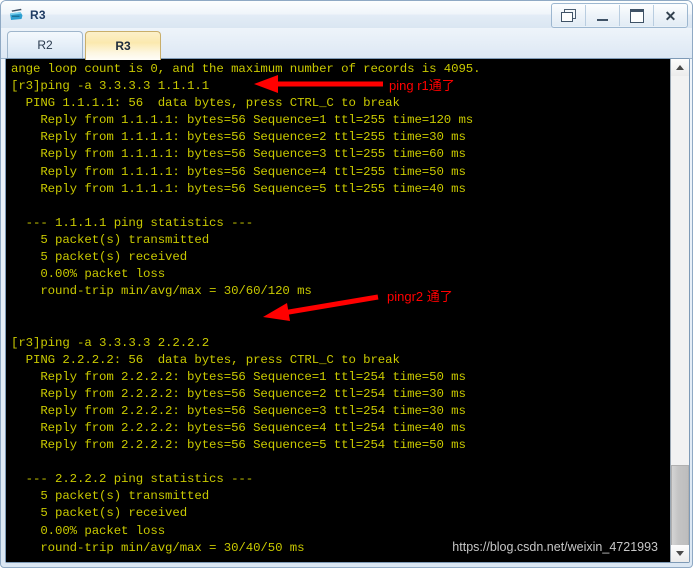 This screenshot has width=693, height=568. Describe the element at coordinates (422, 85) in the screenshot. I see `annotation-ping-r1: ping r1通了` at that location.